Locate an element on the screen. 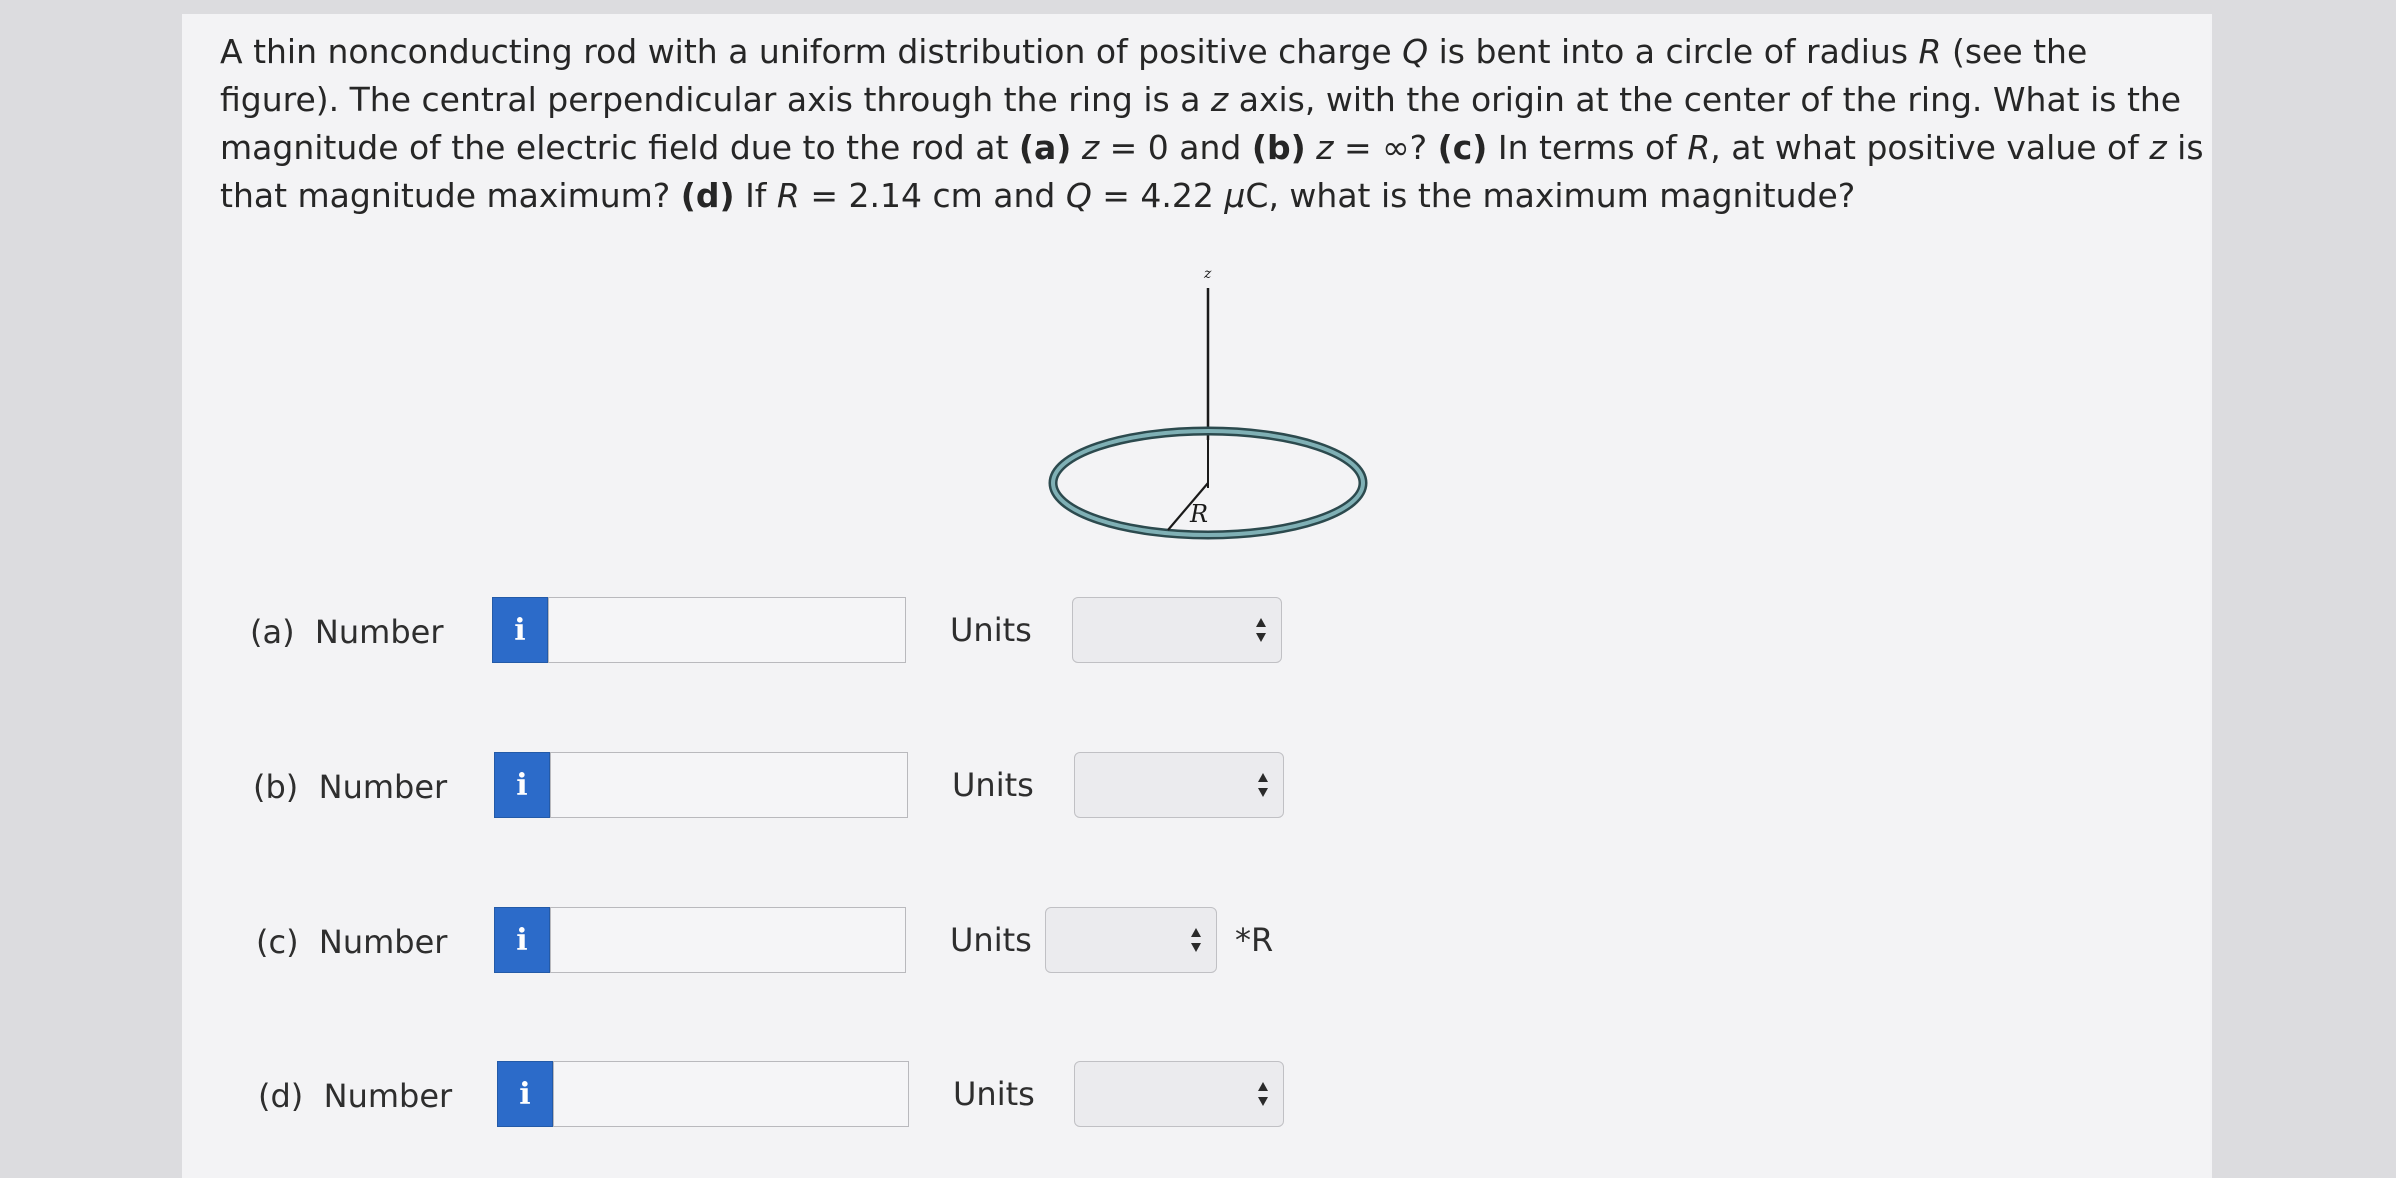  question-segment: C, what is the maximum magnitude? is located at coordinates (1550, 195).